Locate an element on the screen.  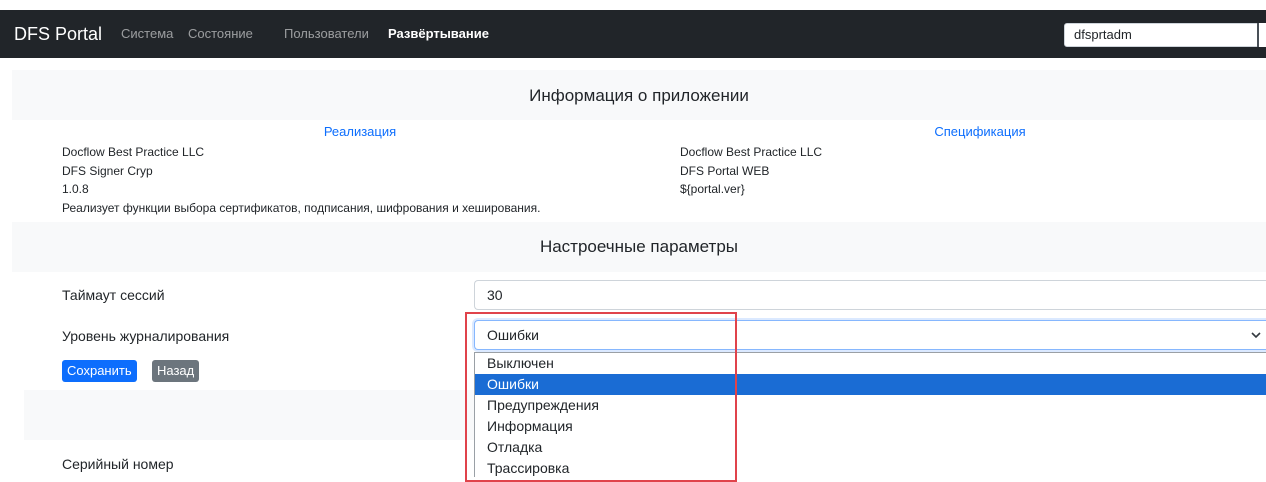
top-strip is located at coordinates (633, 5).